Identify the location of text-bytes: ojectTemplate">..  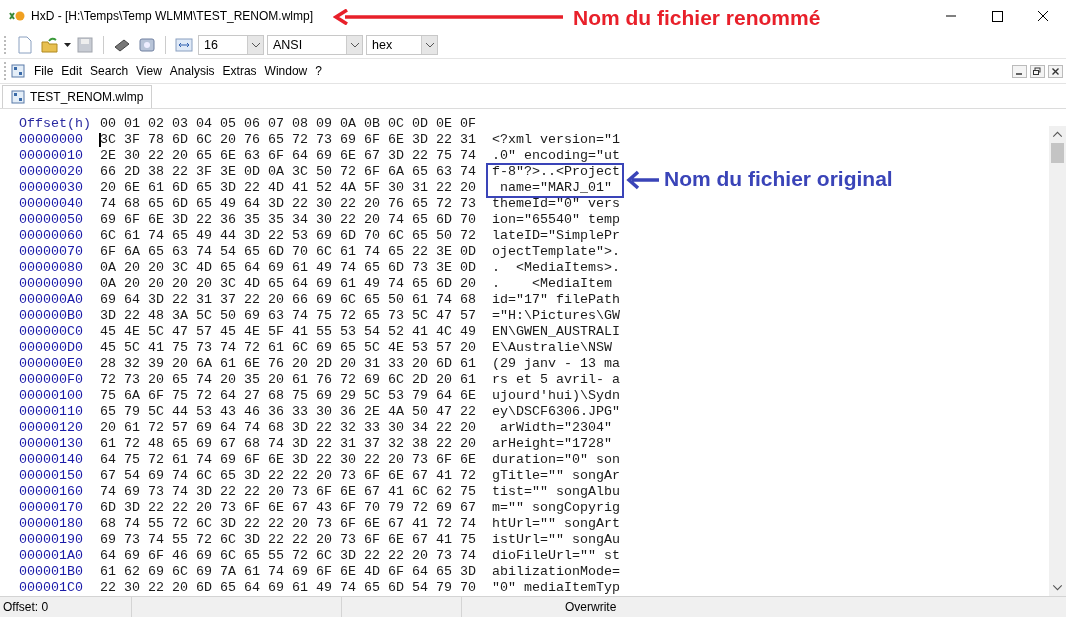
(556, 252).